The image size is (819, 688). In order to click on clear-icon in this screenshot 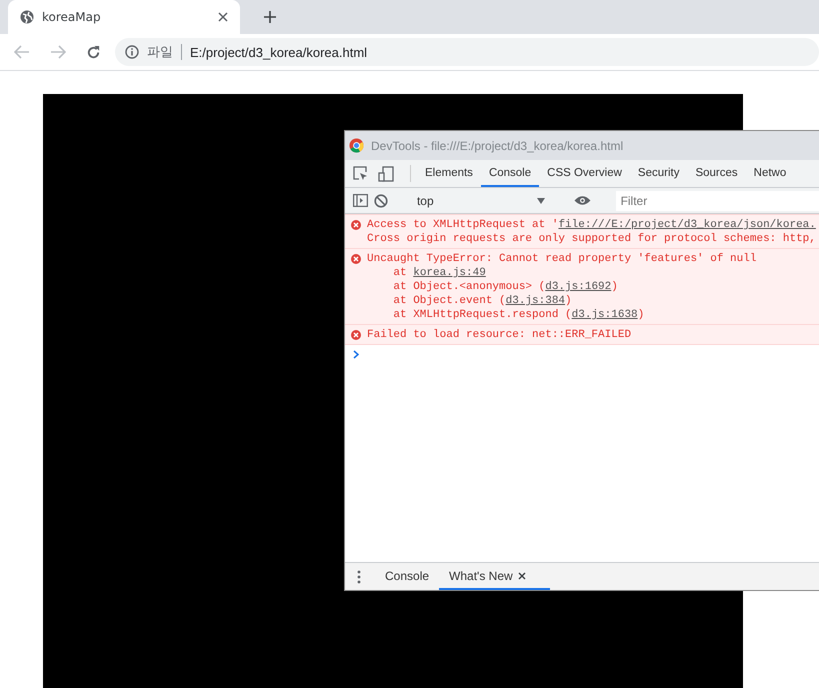, I will do `click(381, 201)`.